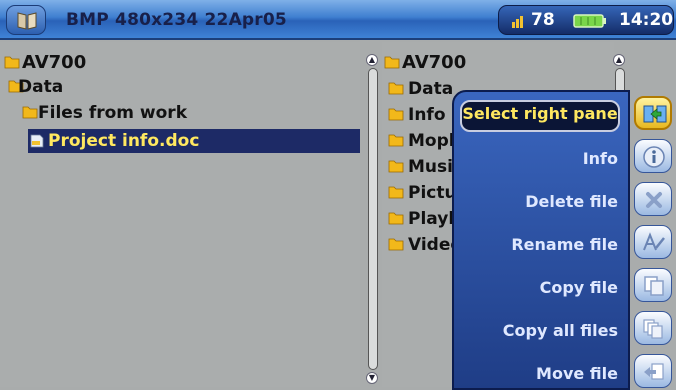  I want to click on delete-button, so click(653, 199).